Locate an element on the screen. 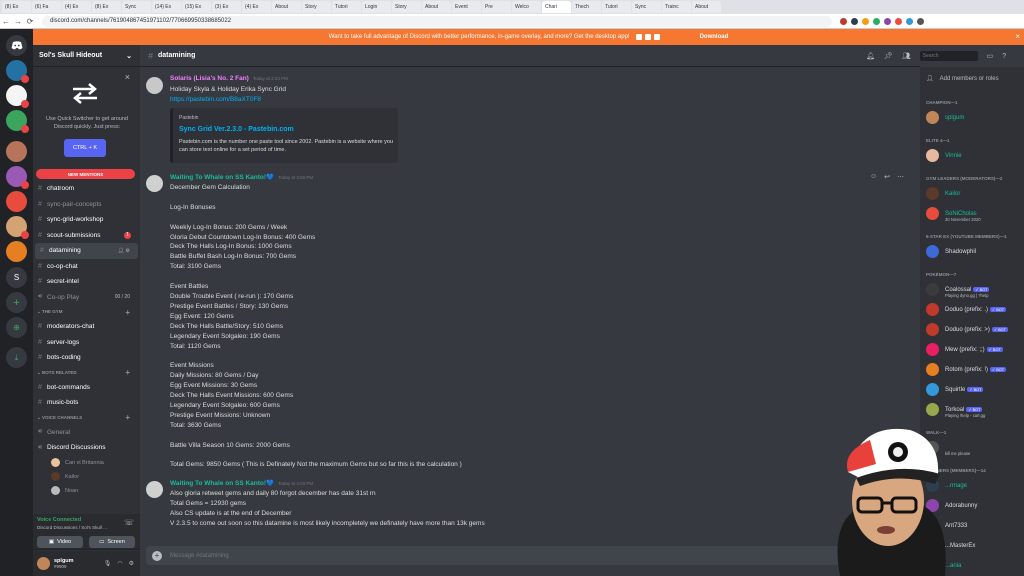 Image resolution: width=1024 pixels, height=576 pixels. voice-user: Can vi Britannia is located at coordinates (86, 463).